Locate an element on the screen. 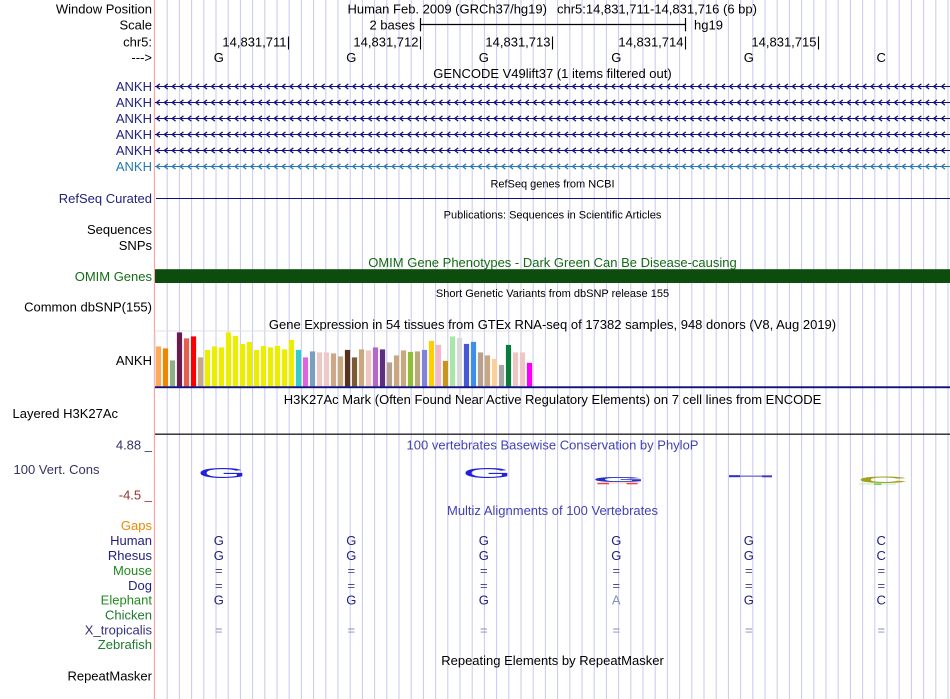 This screenshot has width=950, height=699. svg-text: Dog is located at coordinates (140, 585).